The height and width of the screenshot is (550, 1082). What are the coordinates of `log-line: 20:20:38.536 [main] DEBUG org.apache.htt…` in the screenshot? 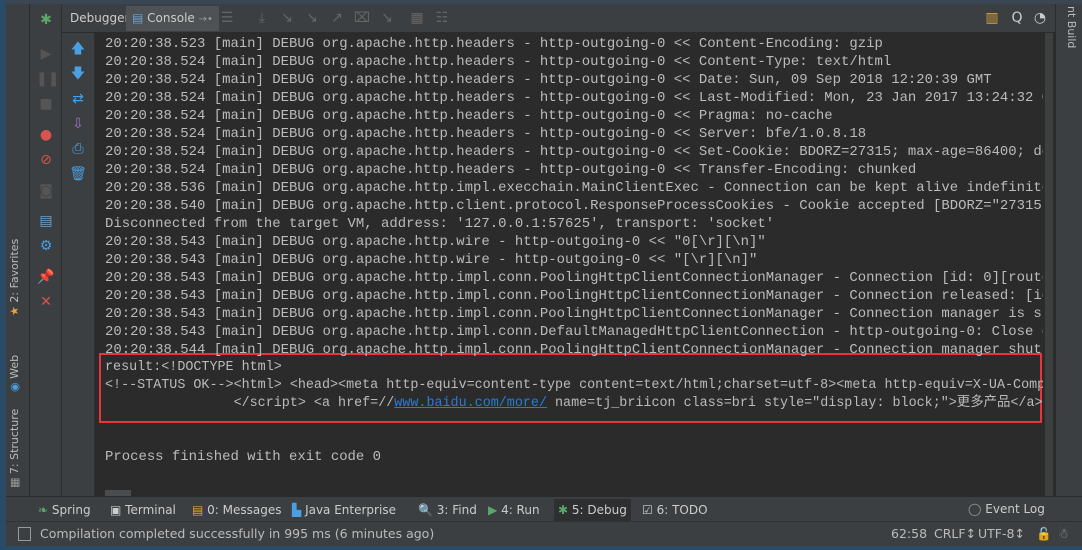 It's located at (574, 188).